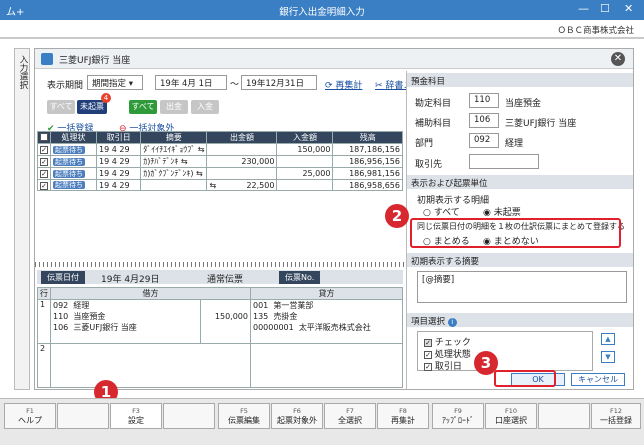 This screenshot has height=445, width=644. What do you see at coordinates (22, 219) in the screenshot?
I see `side-tab: 入力選択` at bounding box center [22, 219].